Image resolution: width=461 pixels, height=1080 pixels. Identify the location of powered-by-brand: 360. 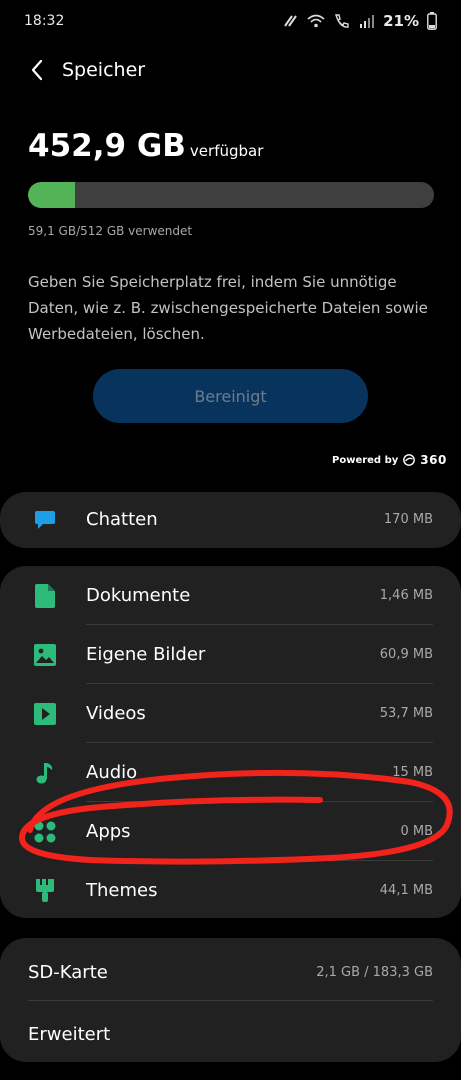
(433, 460).